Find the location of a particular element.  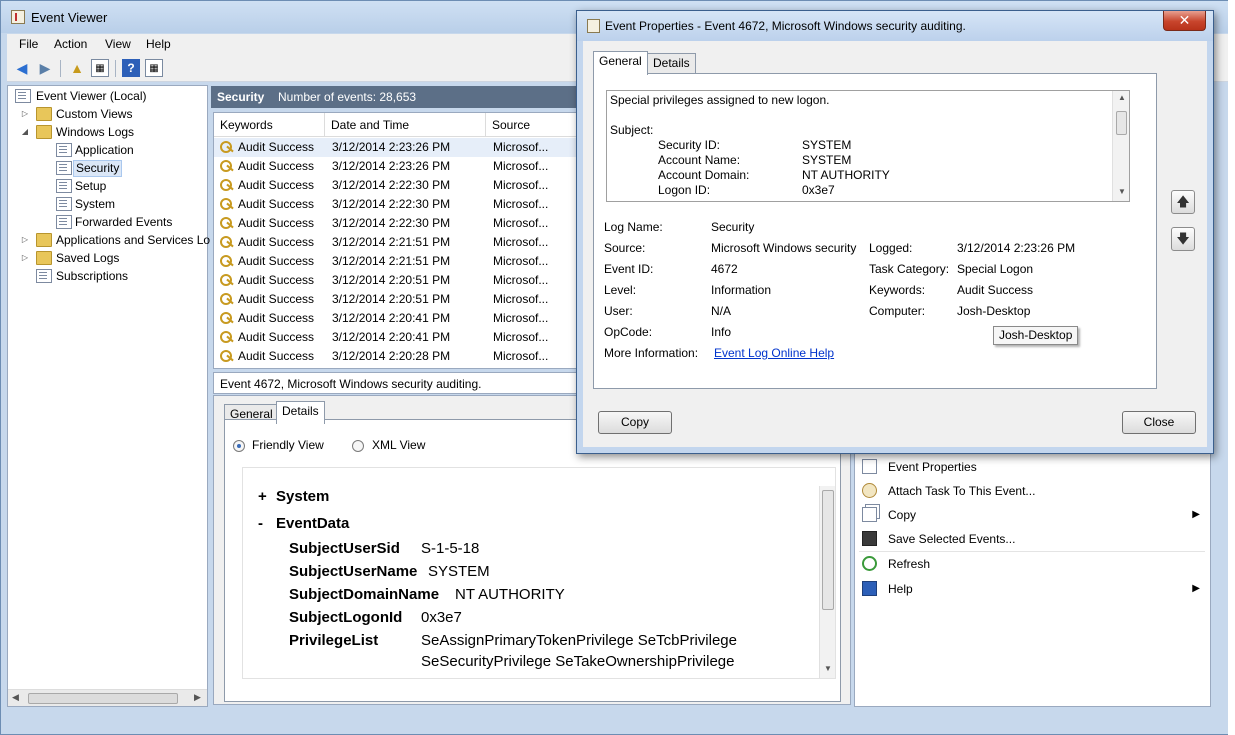

close-button: Close is located at coordinates (1159, 422).